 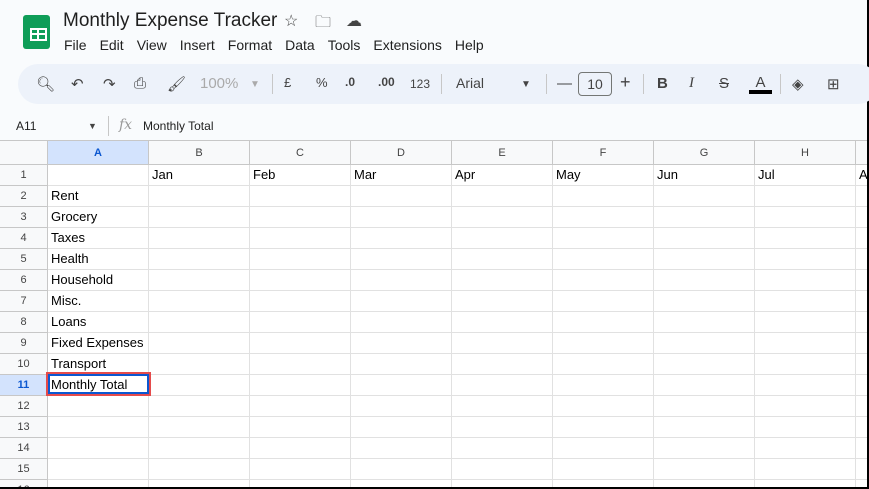 I want to click on chevron-down-icon: ▼, so click(x=92, y=126).